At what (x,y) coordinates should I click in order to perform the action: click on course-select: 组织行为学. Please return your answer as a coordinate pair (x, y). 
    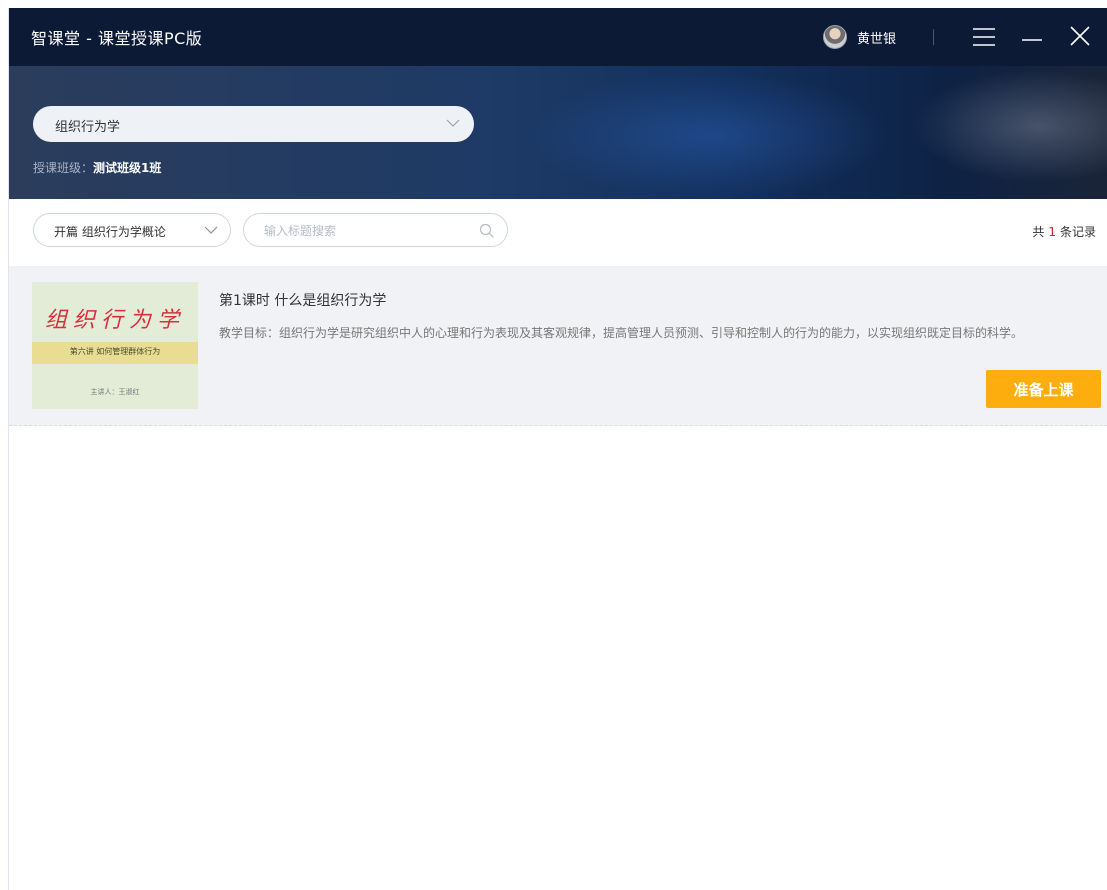
    Looking at the image, I should click on (253, 124).